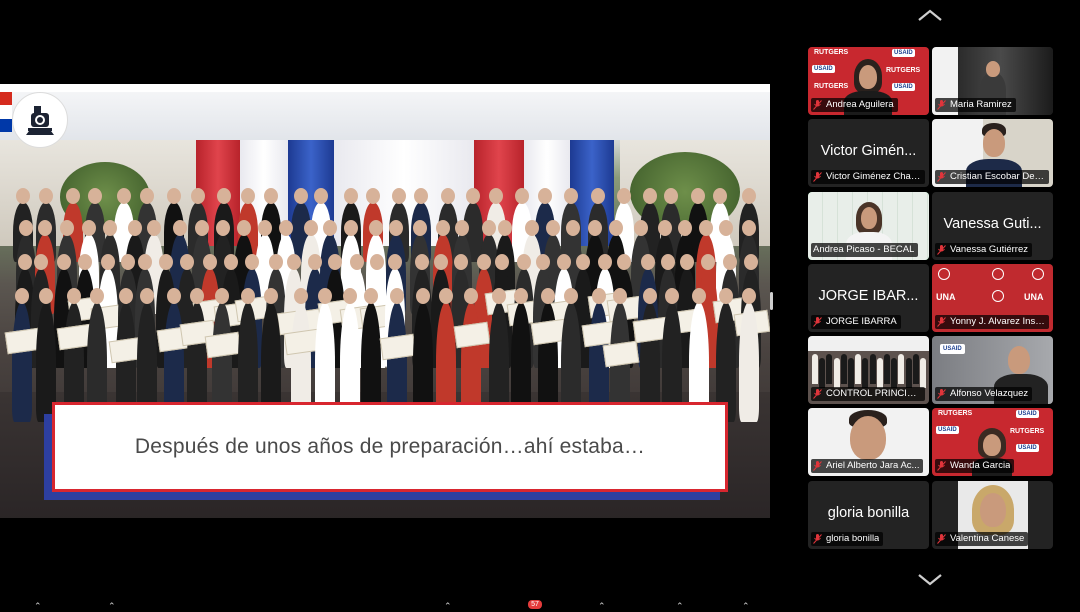 This screenshot has width=1080, height=612. What do you see at coordinates (602, 606) in the screenshot?
I see `share-screen-button: ⌃` at bounding box center [602, 606].